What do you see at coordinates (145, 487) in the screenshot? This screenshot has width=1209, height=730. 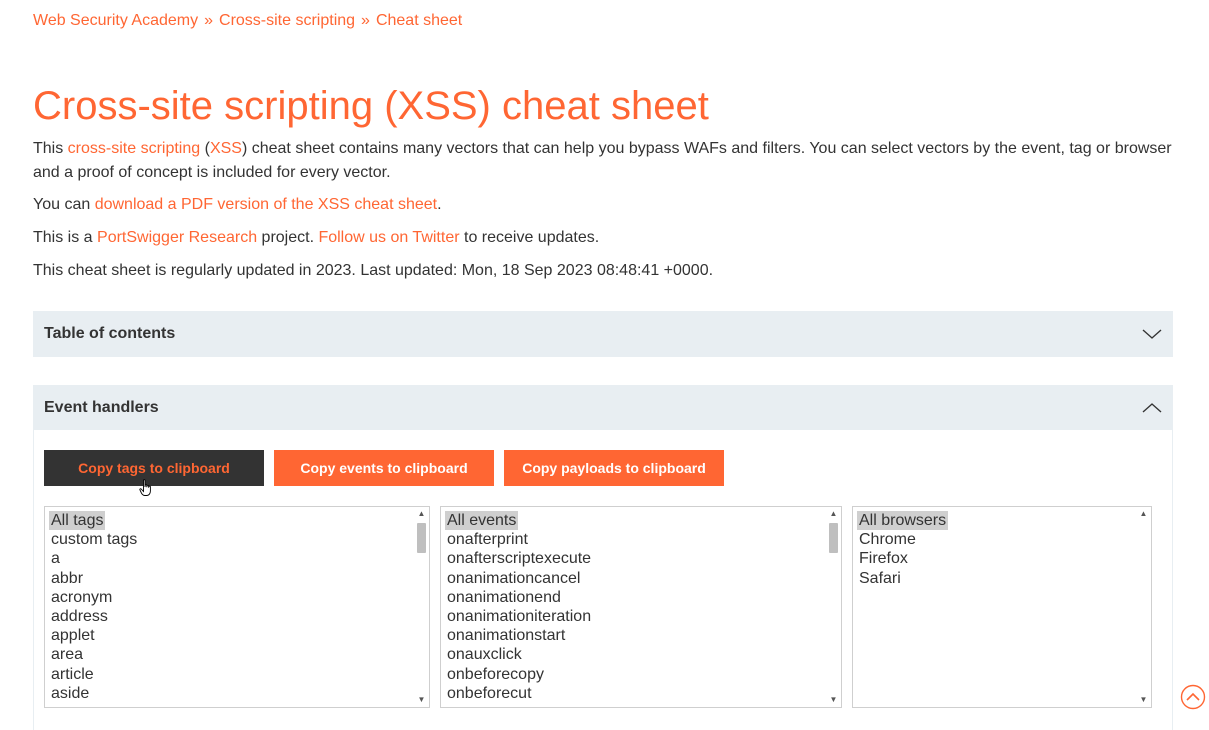 I see `hand-cursor-icon` at bounding box center [145, 487].